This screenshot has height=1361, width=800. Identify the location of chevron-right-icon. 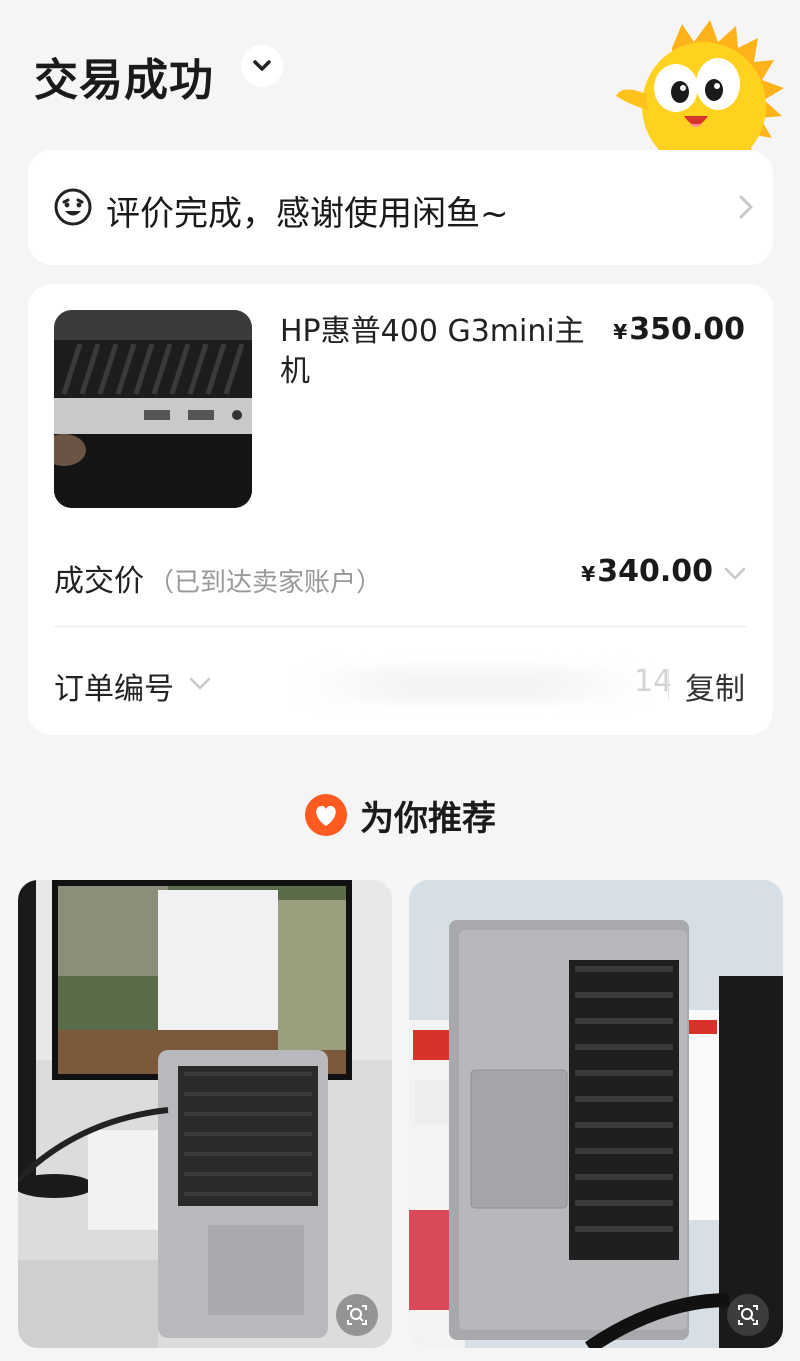
(746, 207).